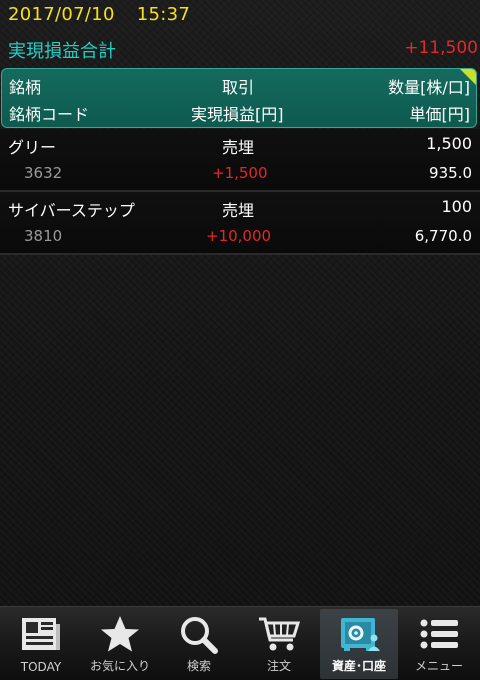 This screenshot has width=480, height=680. I want to click on quantity: 1,500, so click(449, 143).